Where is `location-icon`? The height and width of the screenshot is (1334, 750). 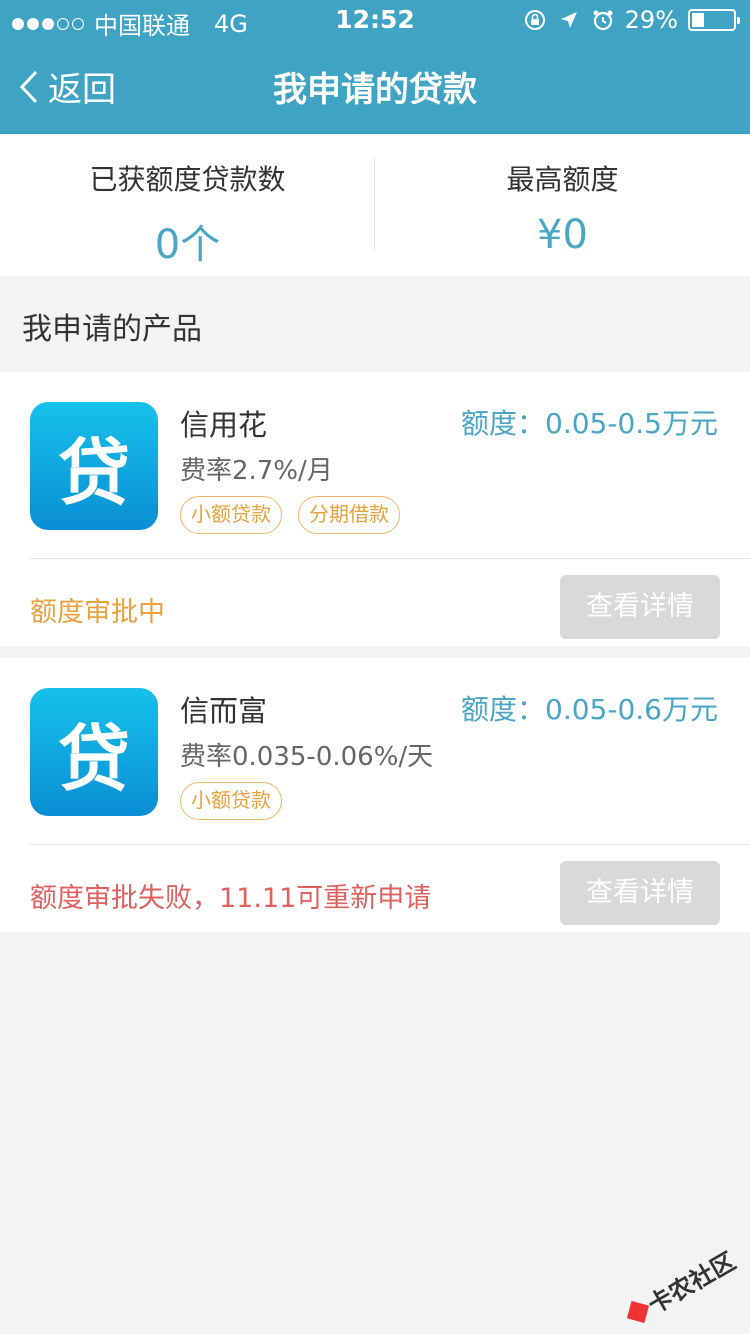
location-icon is located at coordinates (568, 20).